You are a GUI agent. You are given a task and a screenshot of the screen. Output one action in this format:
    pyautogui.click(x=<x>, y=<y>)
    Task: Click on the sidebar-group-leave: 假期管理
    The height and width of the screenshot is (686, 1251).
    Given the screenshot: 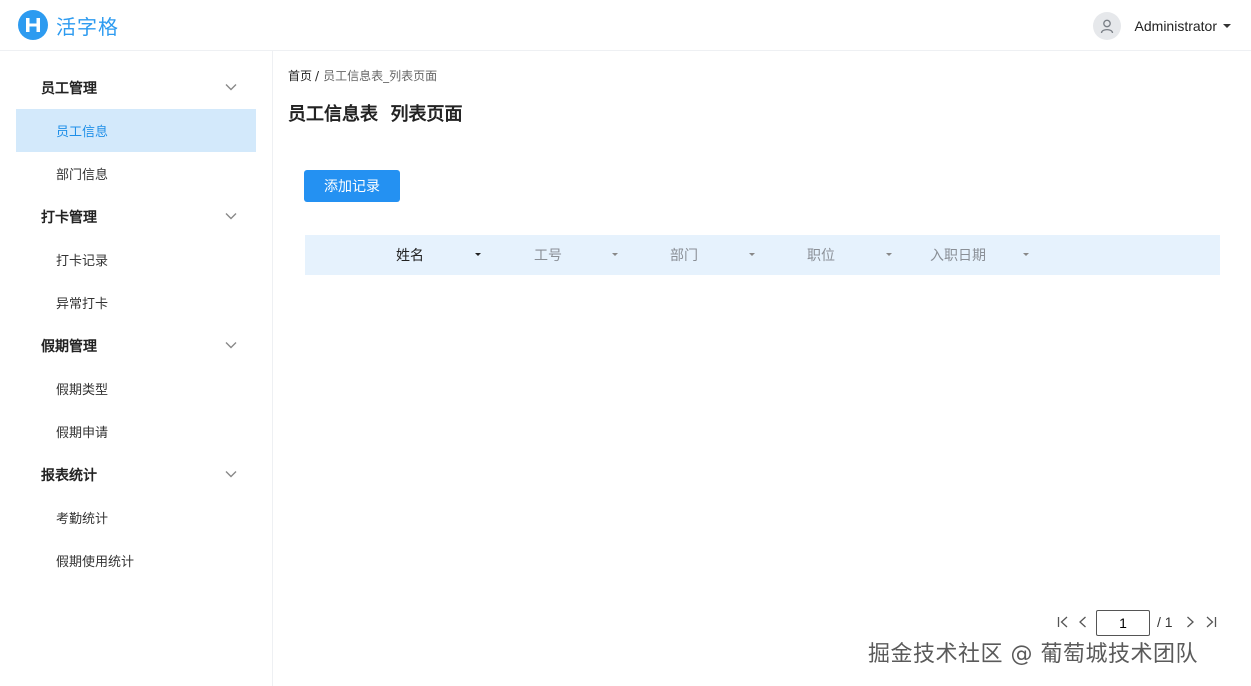 What is the action you would take?
    pyautogui.click(x=136, y=345)
    